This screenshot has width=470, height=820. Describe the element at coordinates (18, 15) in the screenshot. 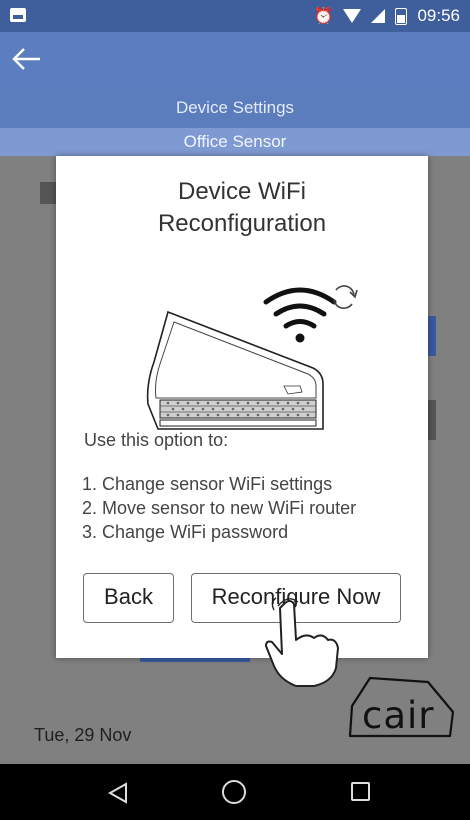

I see `image-notification-icon` at that location.